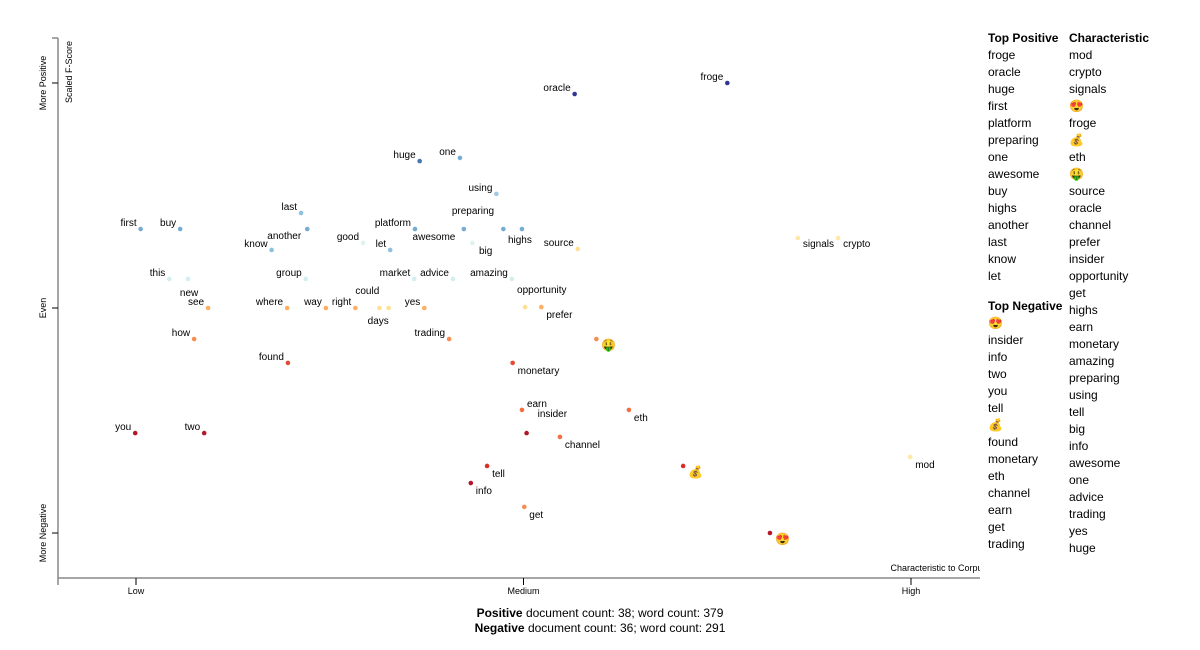  What do you see at coordinates (444, 239) in the screenshot?
I see `data-point: awesome` at bounding box center [444, 239].